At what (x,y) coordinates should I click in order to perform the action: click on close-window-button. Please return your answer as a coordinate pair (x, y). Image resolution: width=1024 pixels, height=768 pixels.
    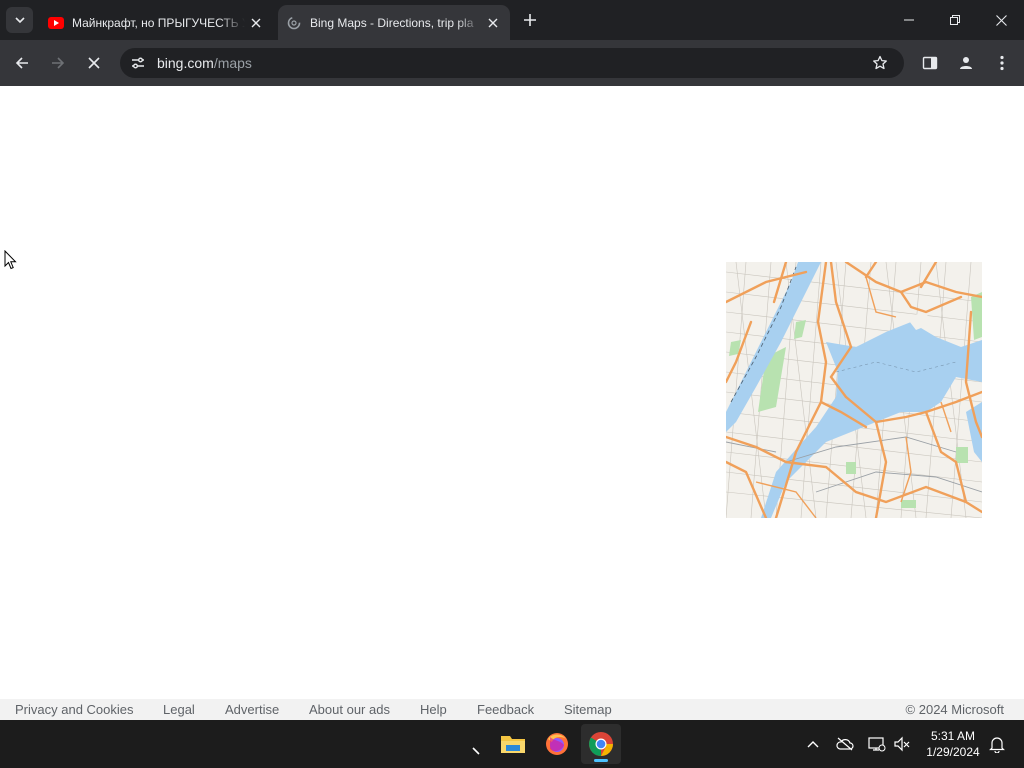
    Looking at the image, I should click on (1001, 20).